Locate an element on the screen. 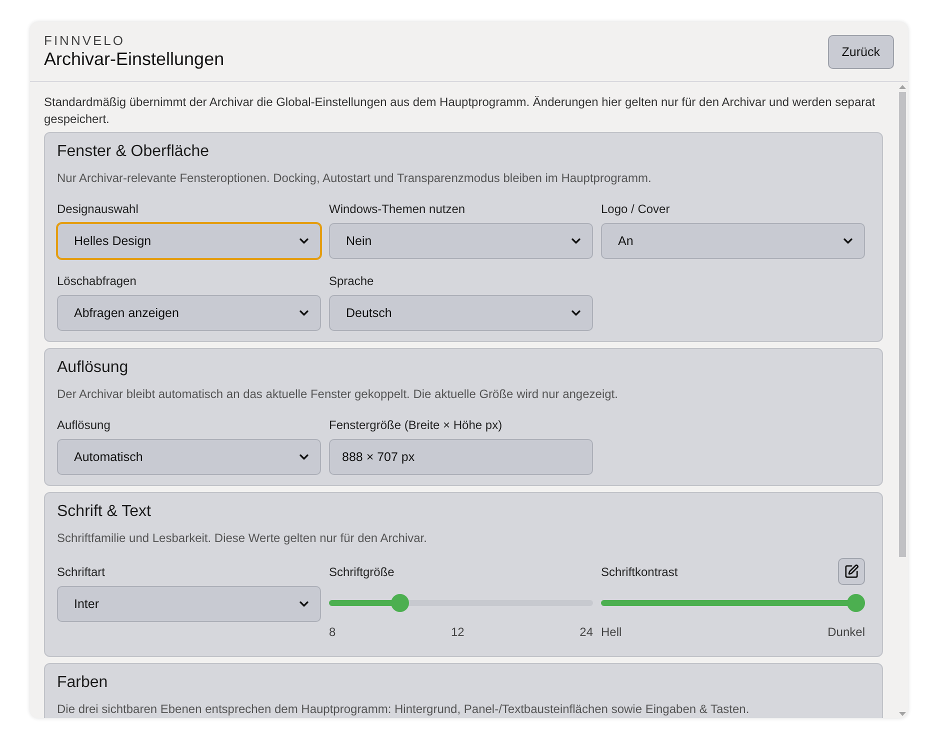  field-label: Schriftart is located at coordinates (81, 572).